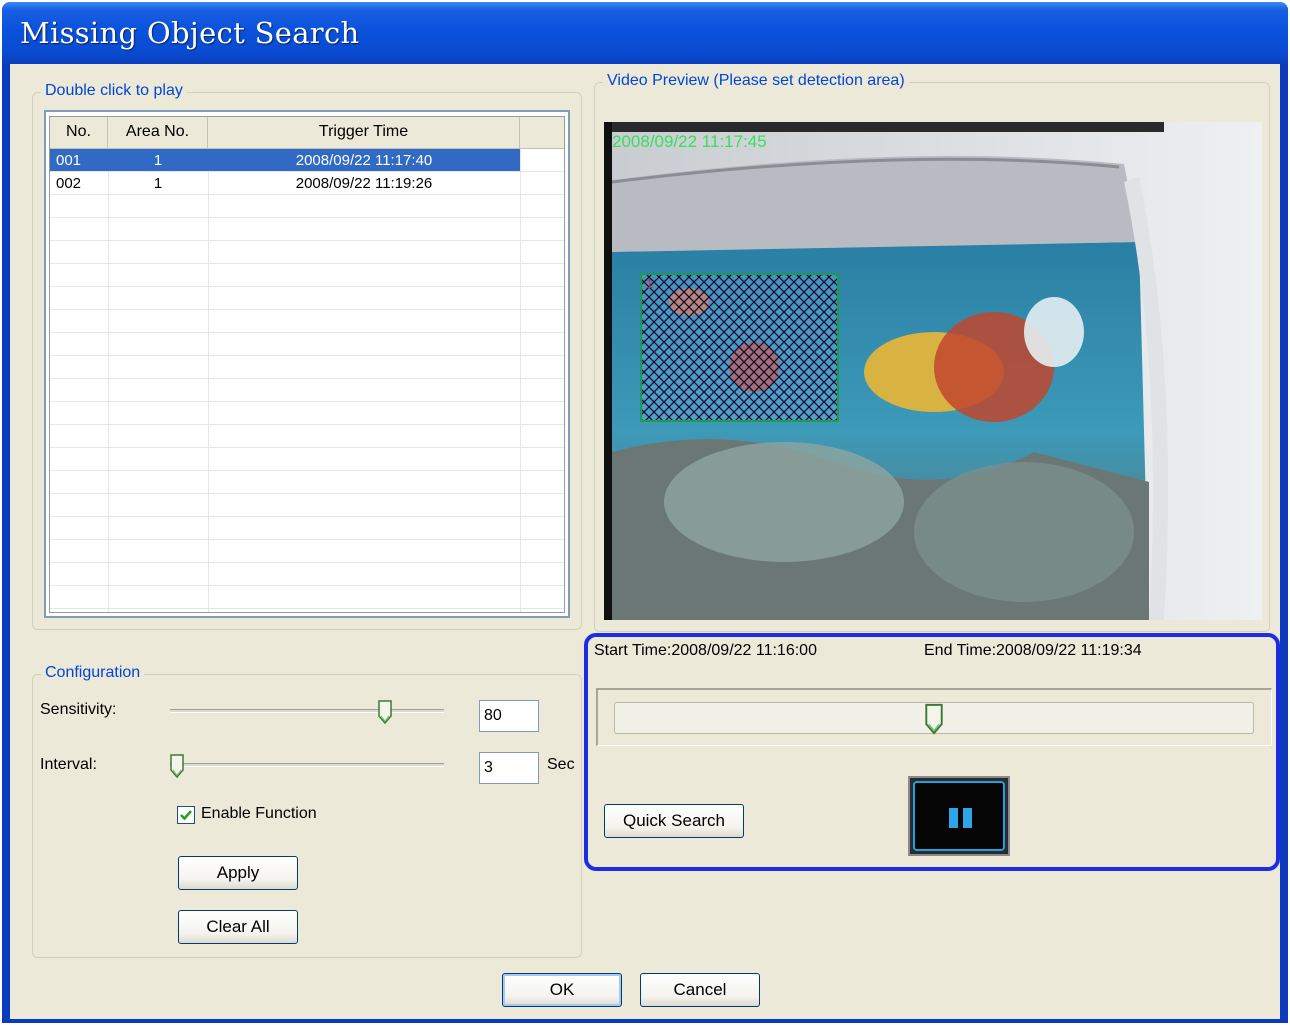 Image resolution: width=1290 pixels, height=1025 pixels. What do you see at coordinates (674, 821) in the screenshot?
I see `quick-search-button: Quick Search` at bounding box center [674, 821].